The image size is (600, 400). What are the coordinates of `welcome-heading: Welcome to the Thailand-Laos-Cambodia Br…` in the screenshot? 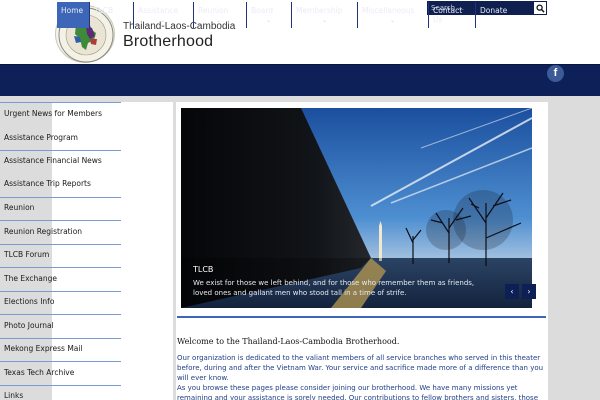 It's located at (288, 341).